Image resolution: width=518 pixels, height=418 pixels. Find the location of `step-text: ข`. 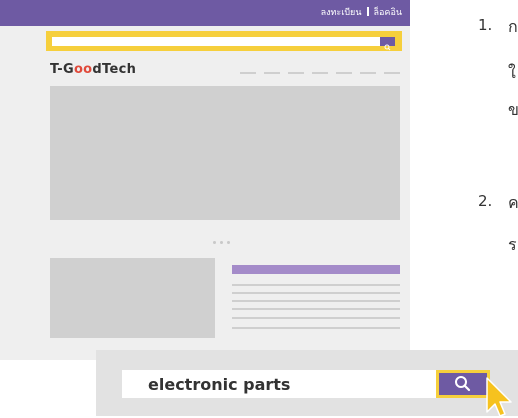

step-text: ข is located at coordinates (513, 109).